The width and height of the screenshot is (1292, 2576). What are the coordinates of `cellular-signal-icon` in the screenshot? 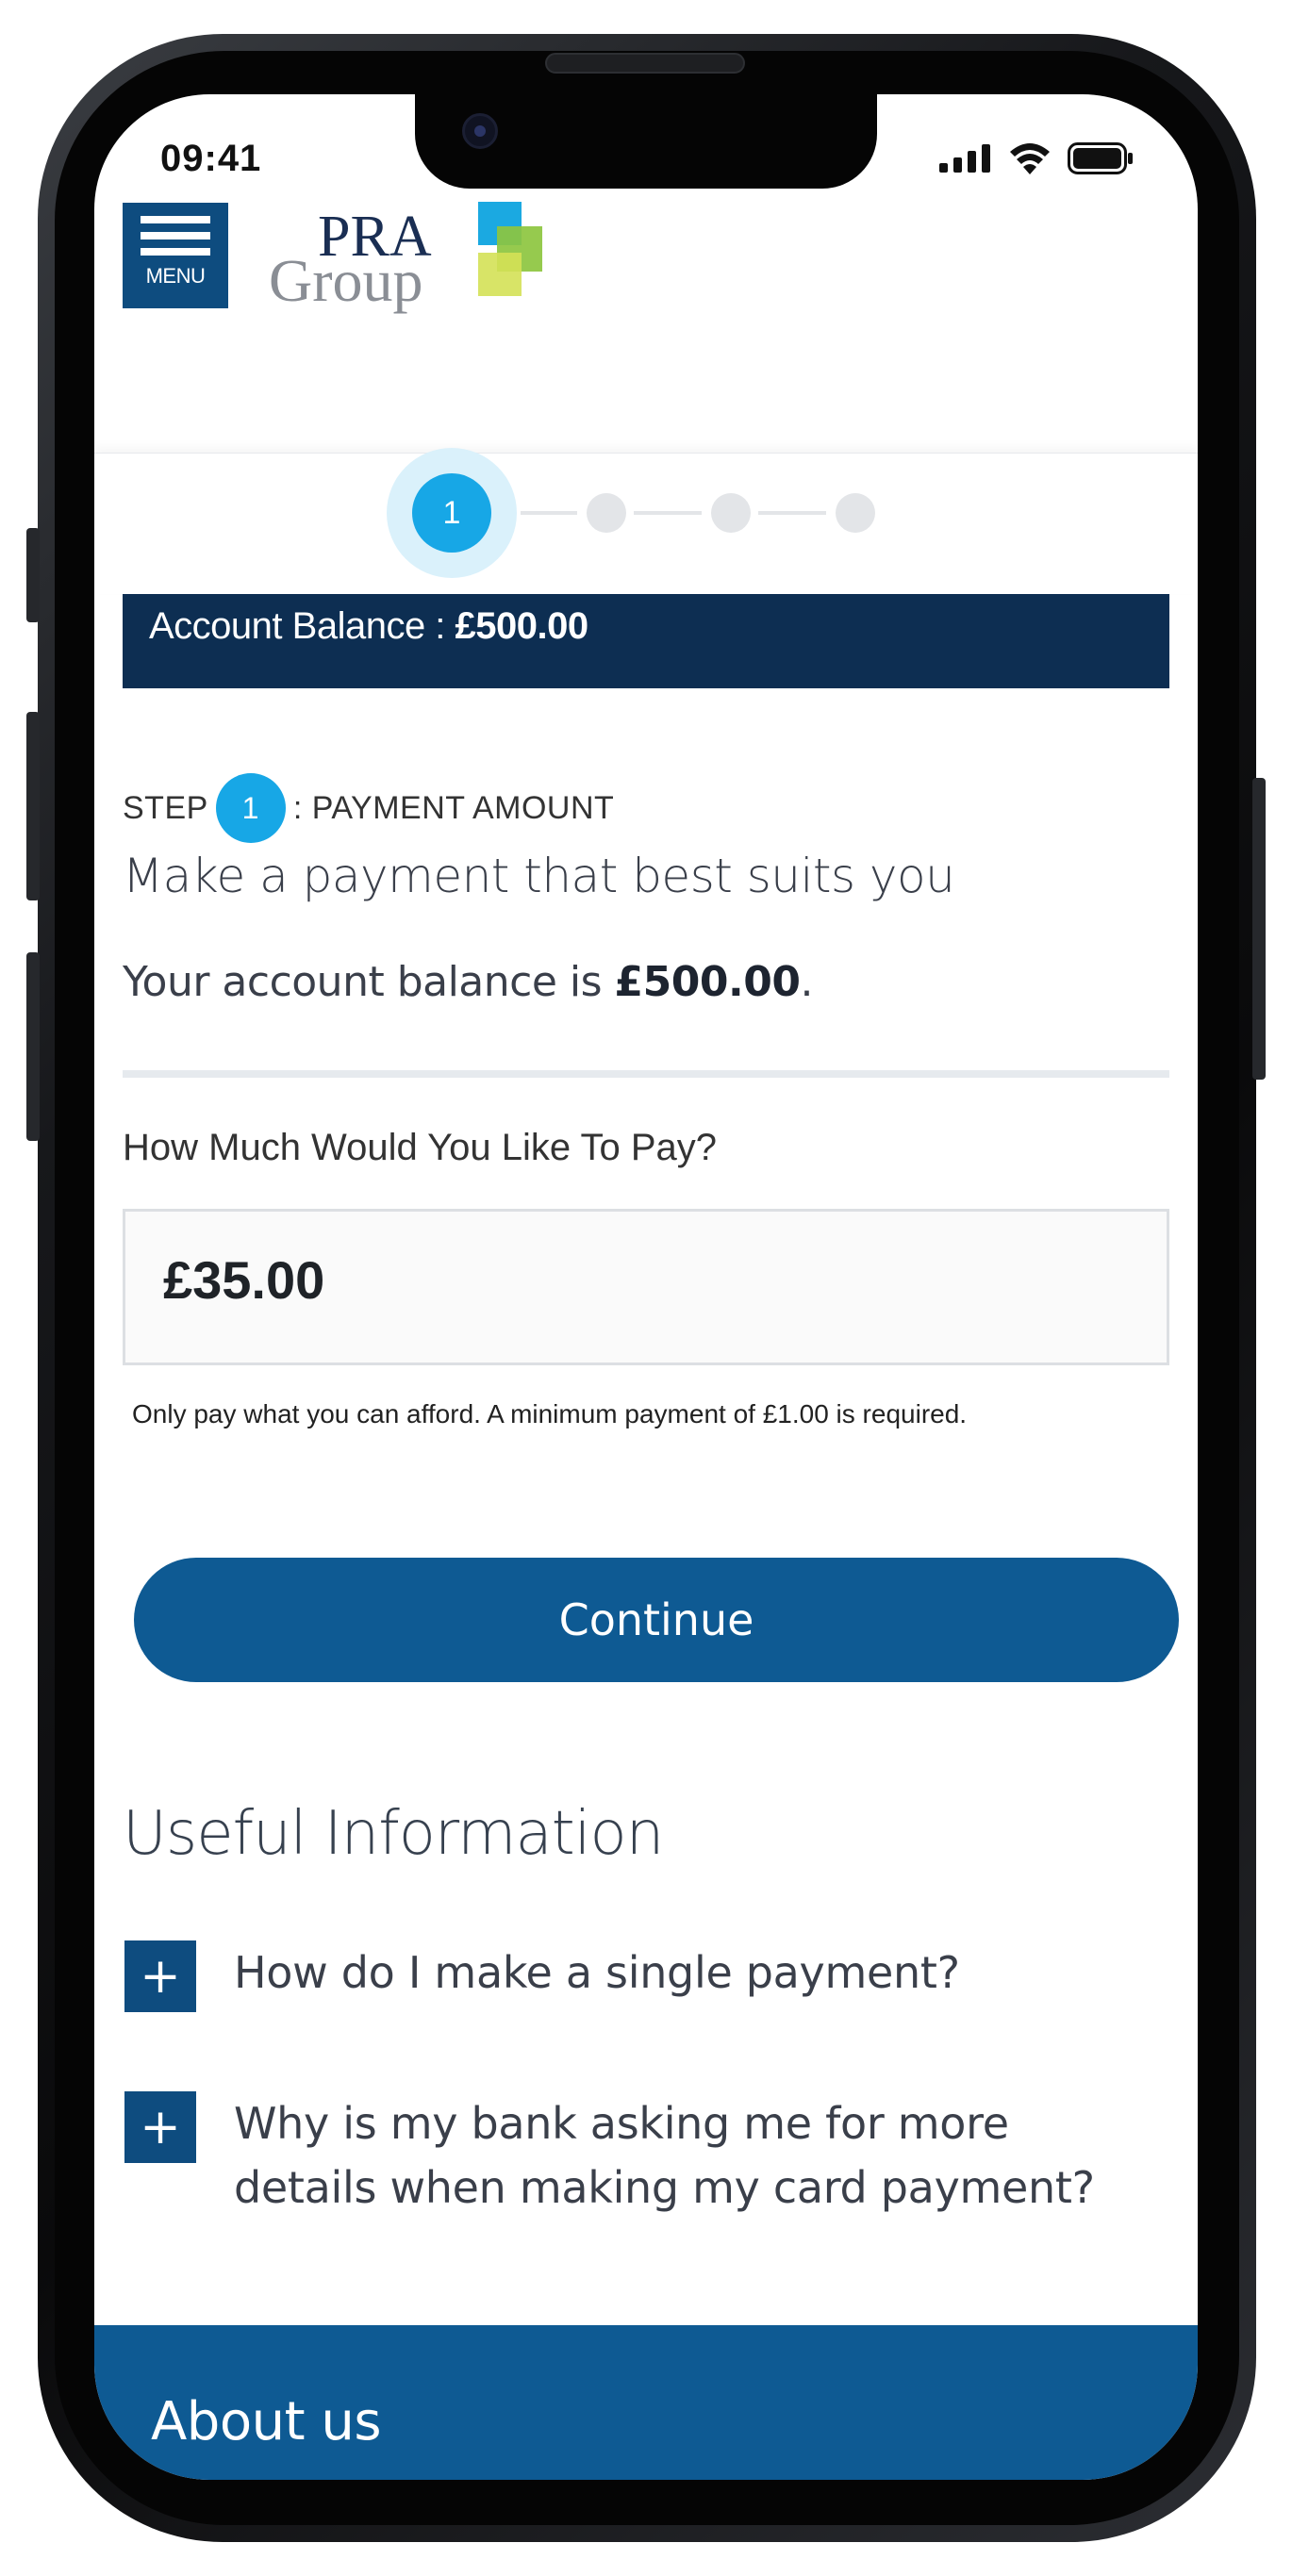 It's located at (964, 158).